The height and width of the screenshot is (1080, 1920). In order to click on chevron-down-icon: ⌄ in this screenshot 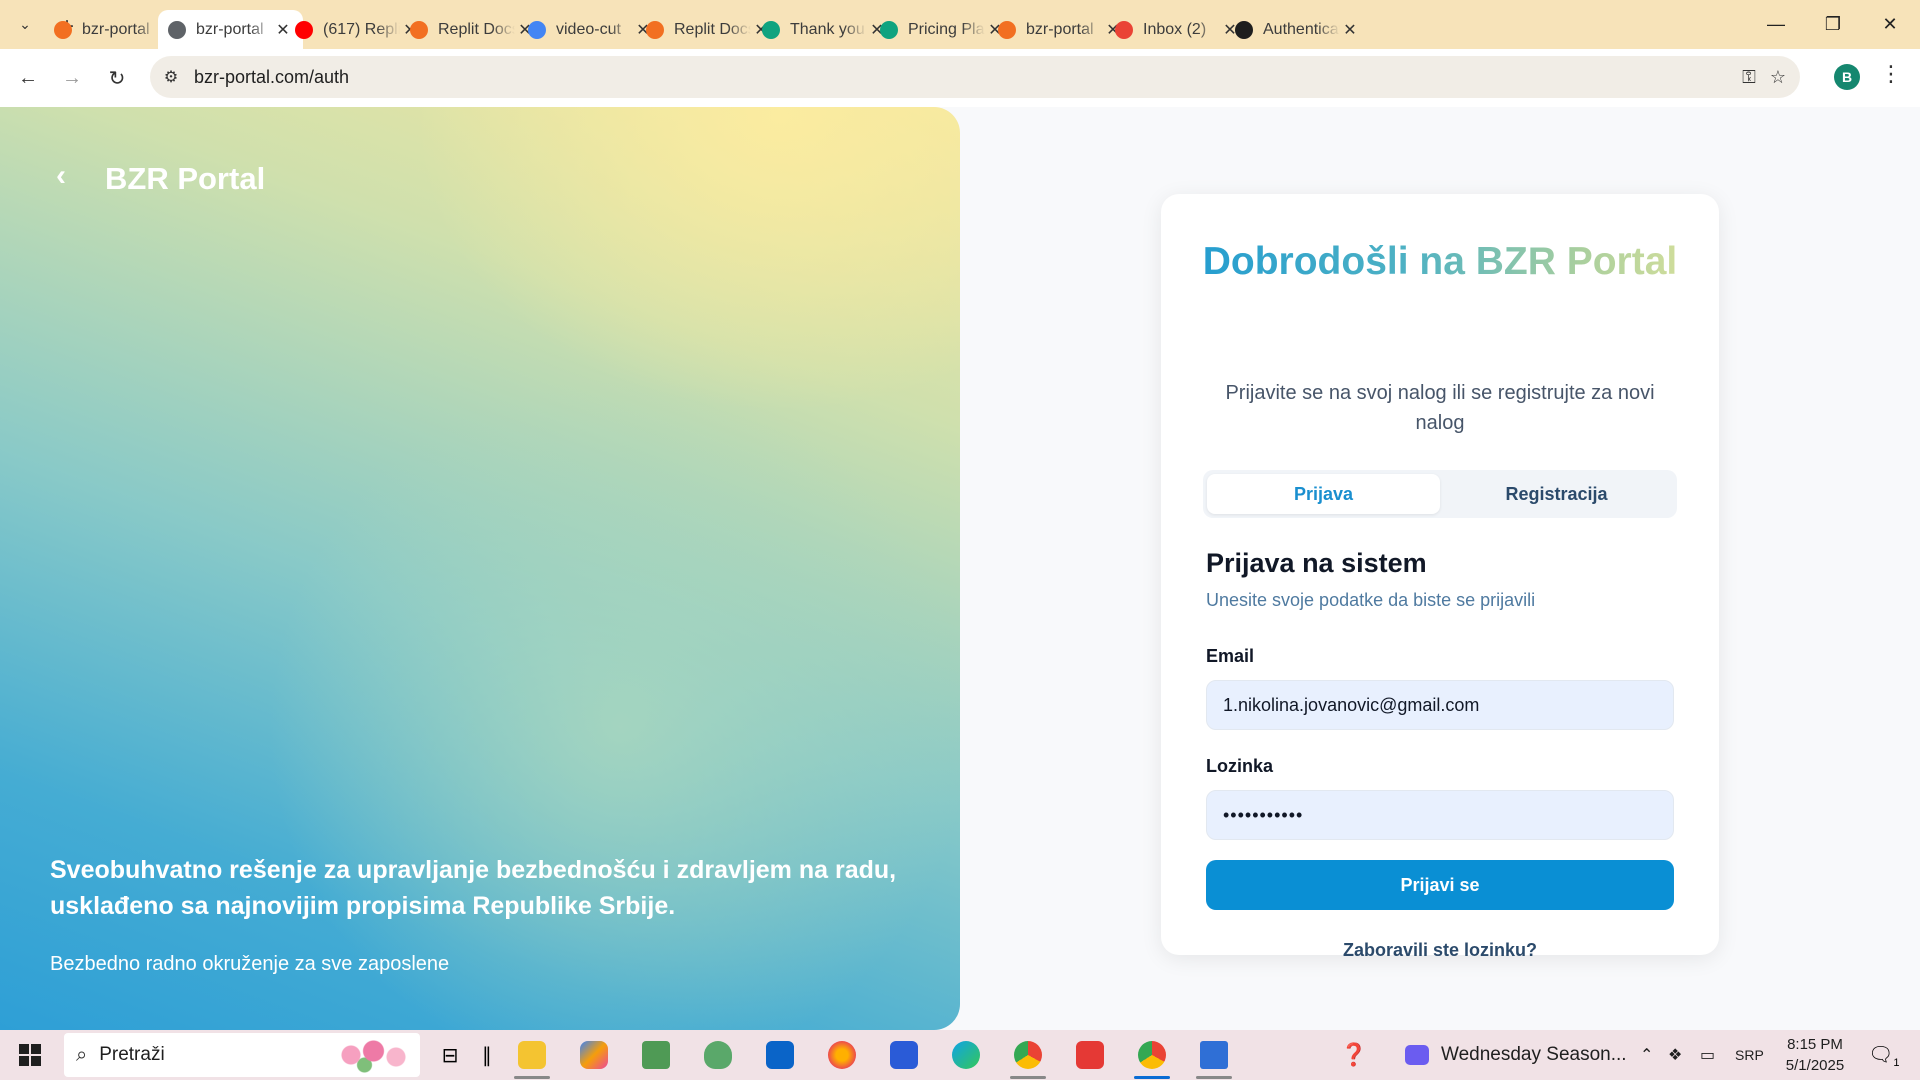, I will do `click(25, 24)`.